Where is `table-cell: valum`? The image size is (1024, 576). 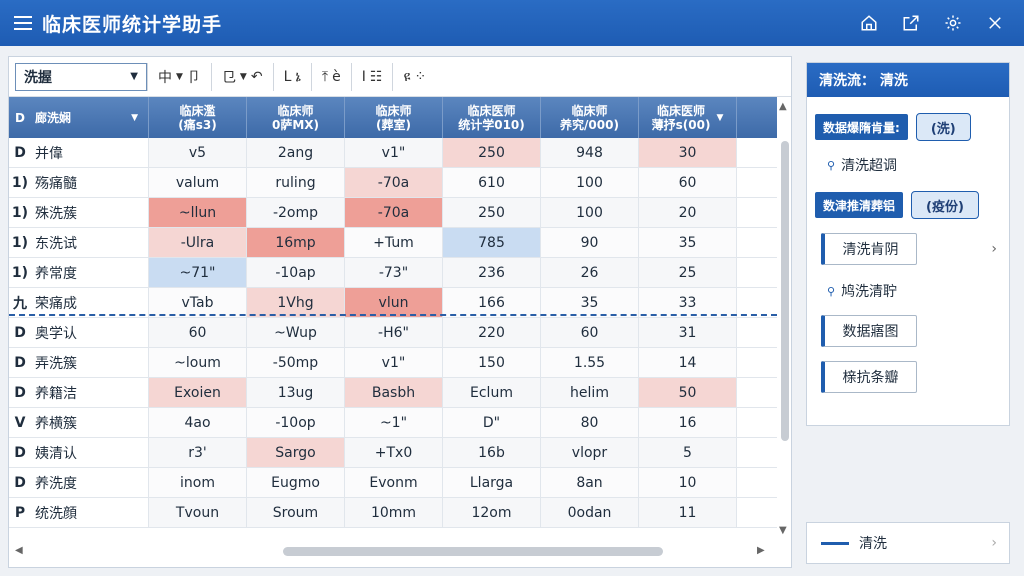
table-cell: valum is located at coordinates (198, 182).